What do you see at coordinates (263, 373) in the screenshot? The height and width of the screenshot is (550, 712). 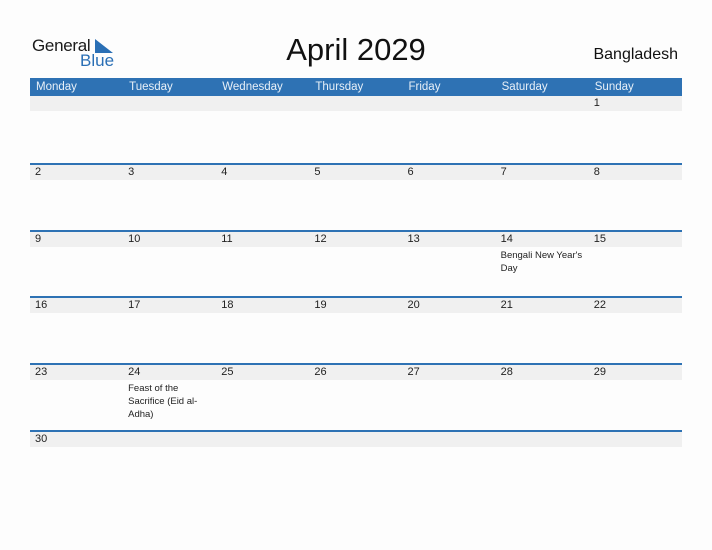 I see `day-number: 25` at bounding box center [263, 373].